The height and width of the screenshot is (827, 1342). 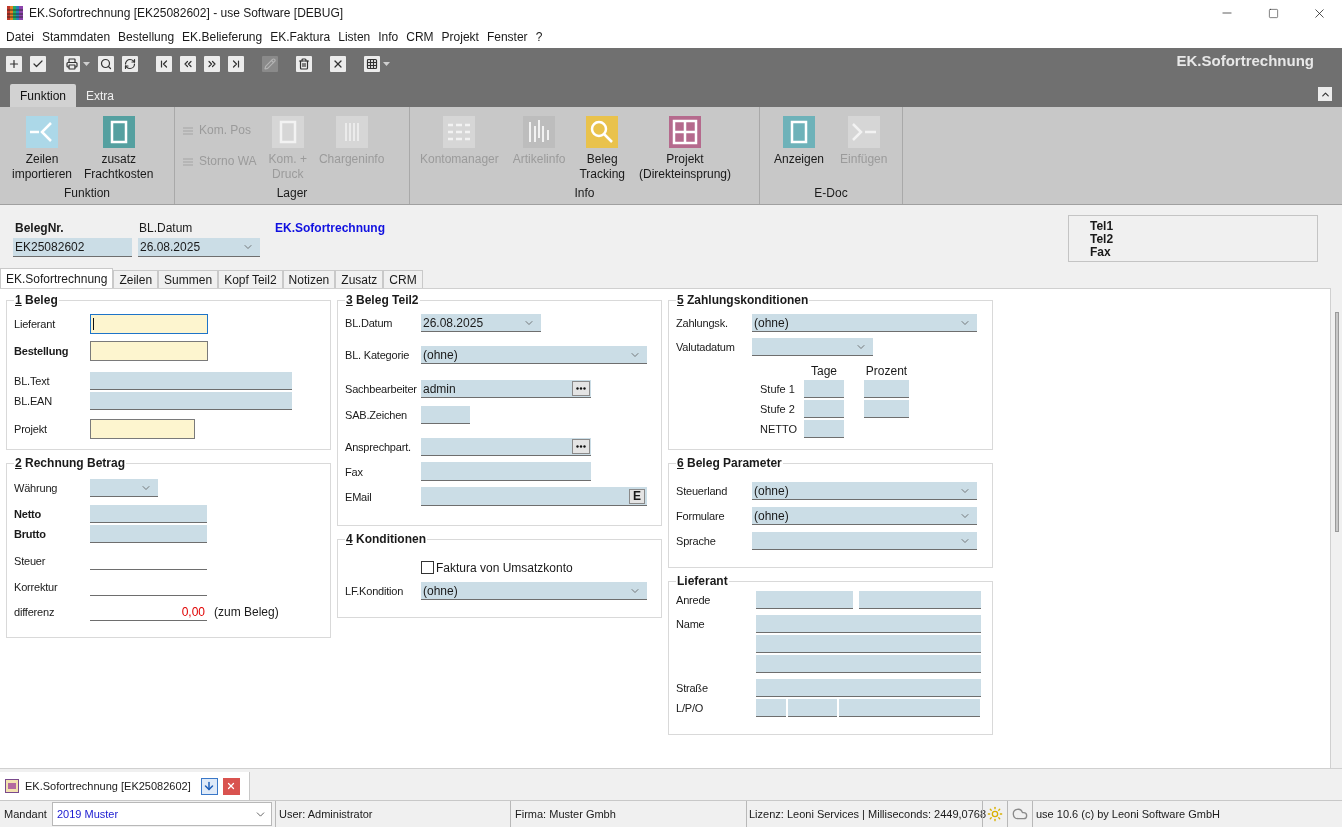 What do you see at coordinates (1245, 61) in the screenshot?
I see `form-heading: EK.Sofortrechnung` at bounding box center [1245, 61].